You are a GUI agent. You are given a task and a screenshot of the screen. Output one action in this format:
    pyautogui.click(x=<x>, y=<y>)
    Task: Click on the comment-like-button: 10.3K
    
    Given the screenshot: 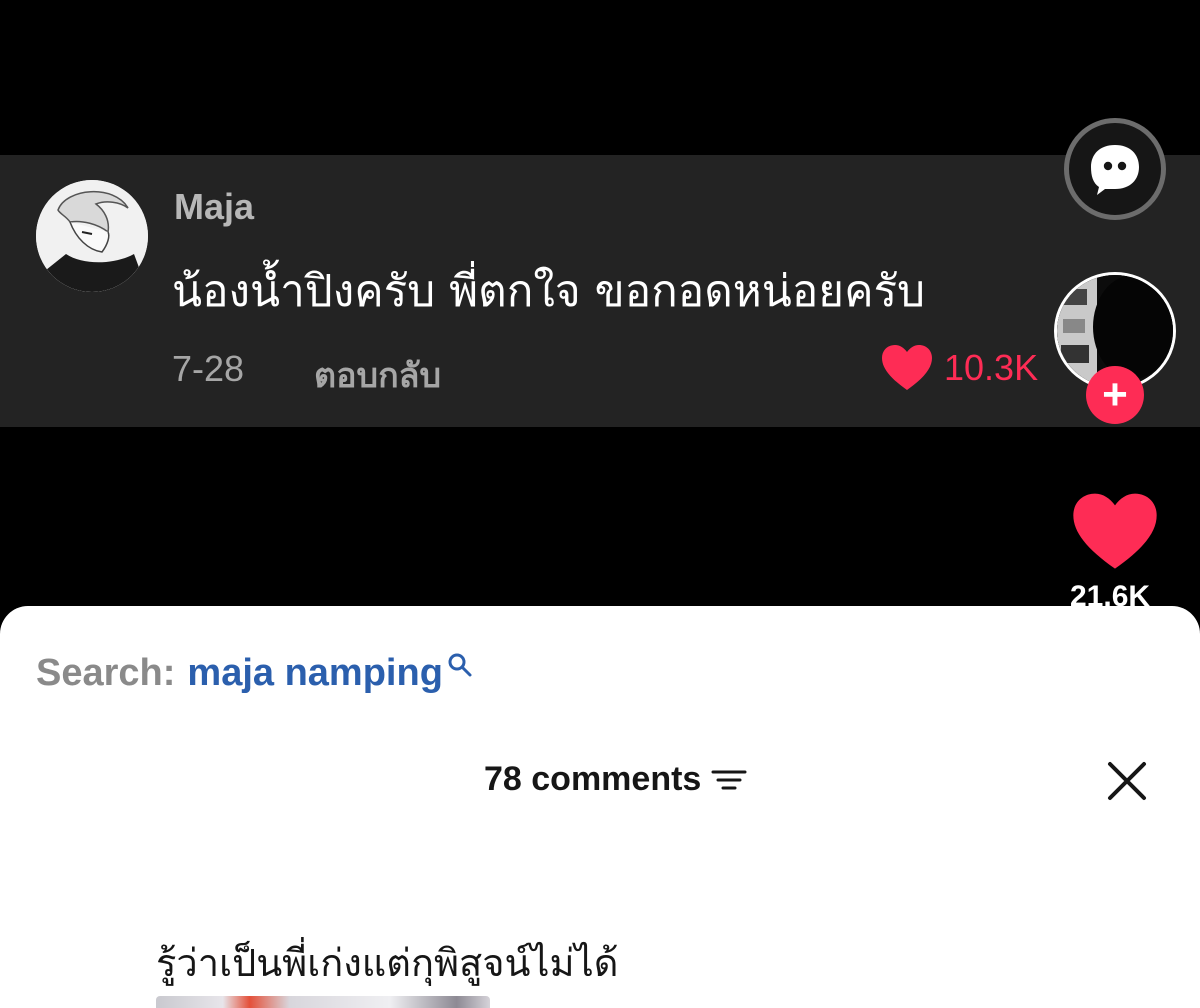 What is the action you would take?
    pyautogui.click(x=959, y=368)
    